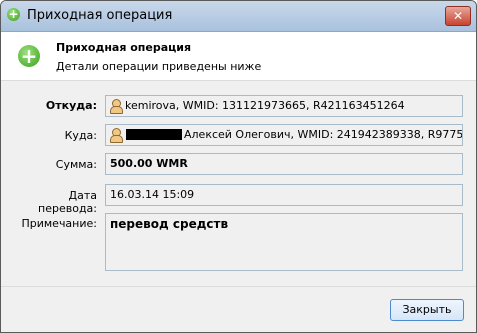 This screenshot has width=477, height=333. I want to click on dialog-footer: Закрыть, so click(238, 309).